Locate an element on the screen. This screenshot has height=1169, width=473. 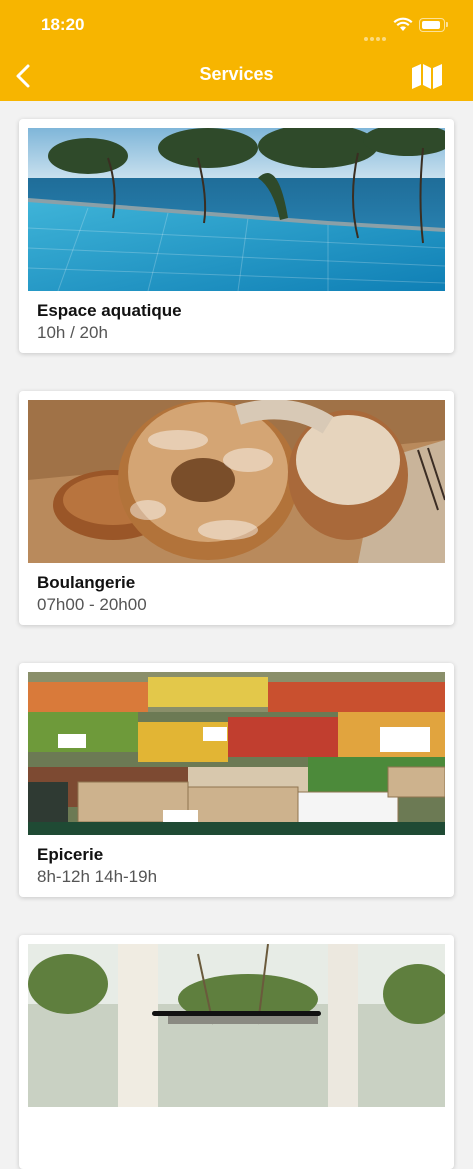
cellular-signal-icon is located at coordinates (376, 37).